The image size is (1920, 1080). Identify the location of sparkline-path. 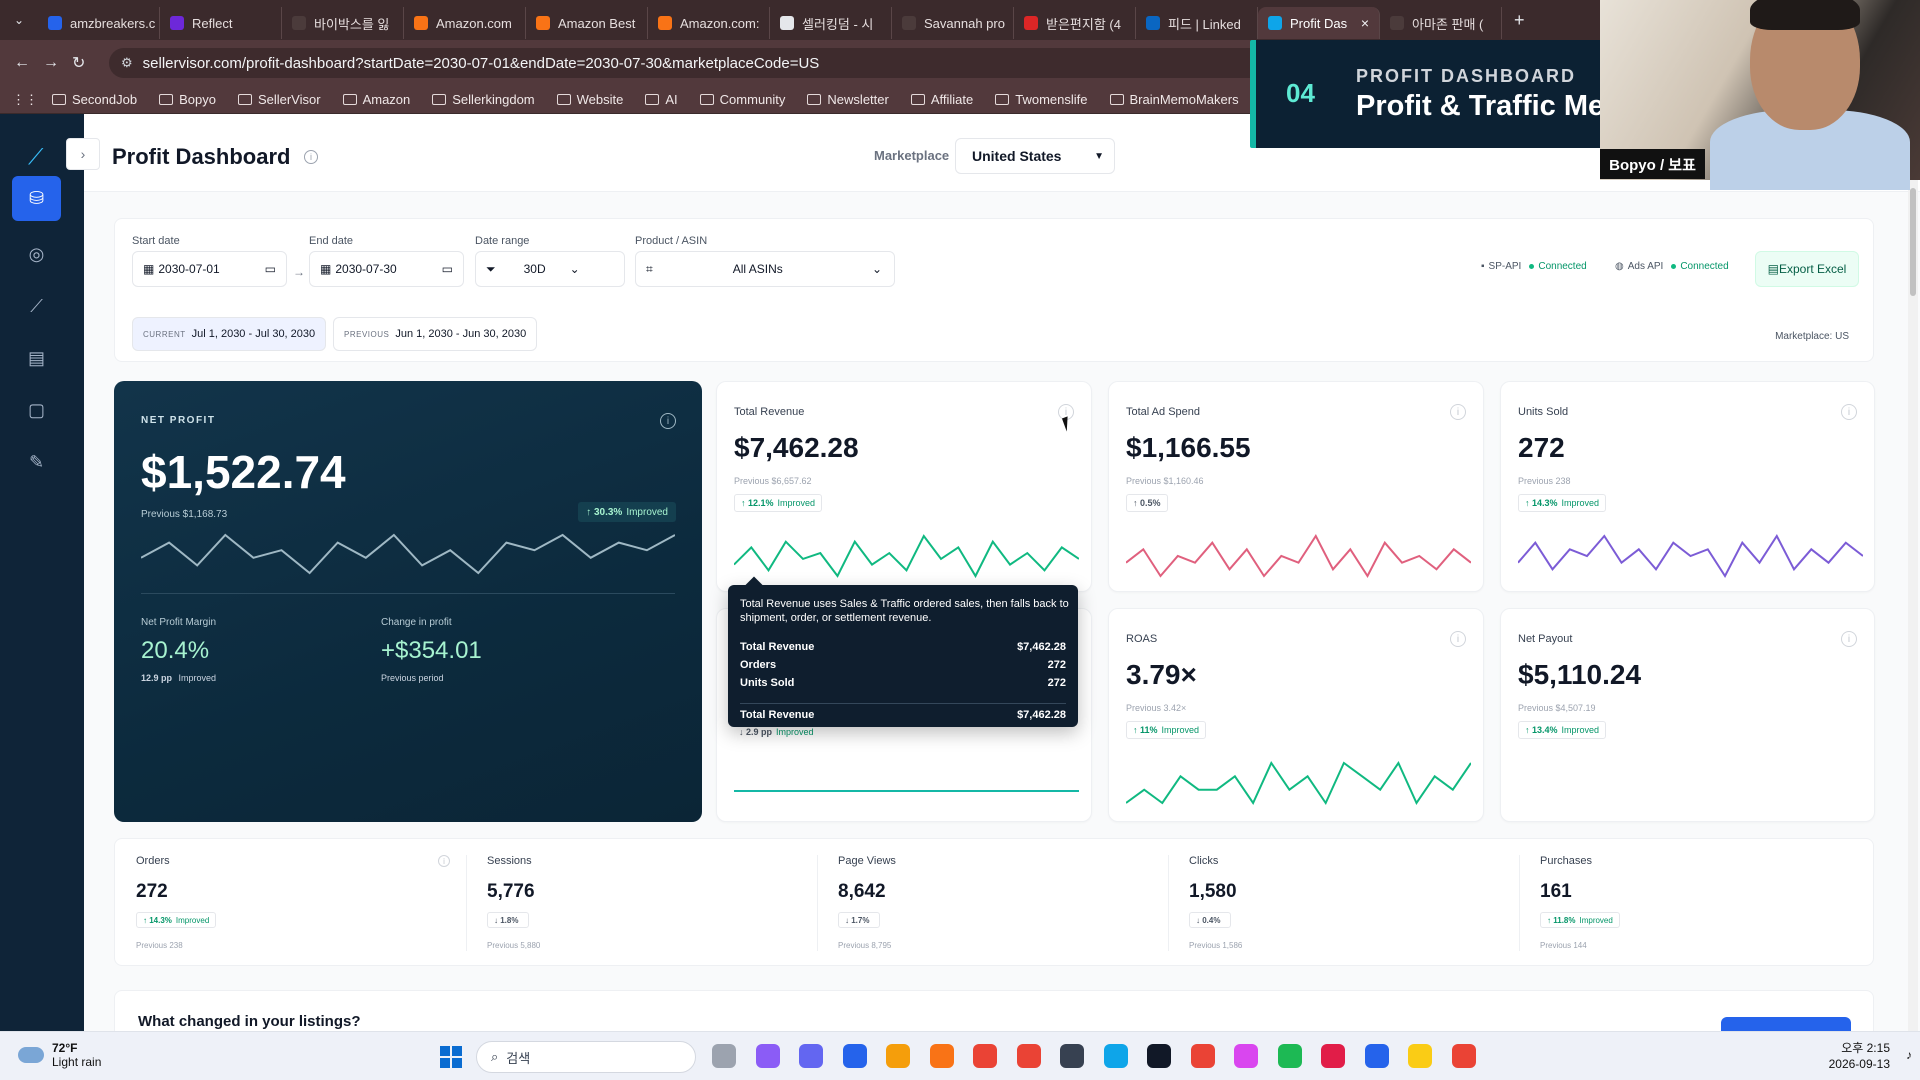
(1690, 556).